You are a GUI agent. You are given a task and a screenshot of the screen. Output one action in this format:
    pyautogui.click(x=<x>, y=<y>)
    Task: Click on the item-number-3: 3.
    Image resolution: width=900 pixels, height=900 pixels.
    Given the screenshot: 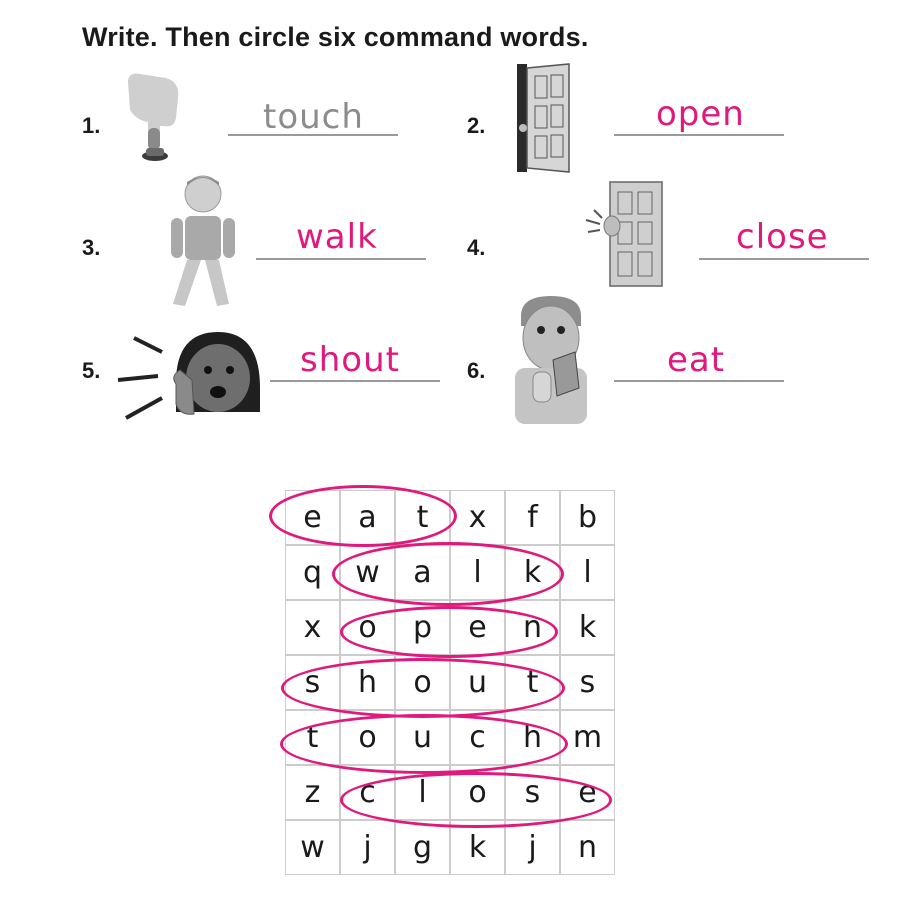 What is the action you would take?
    pyautogui.click(x=91, y=247)
    